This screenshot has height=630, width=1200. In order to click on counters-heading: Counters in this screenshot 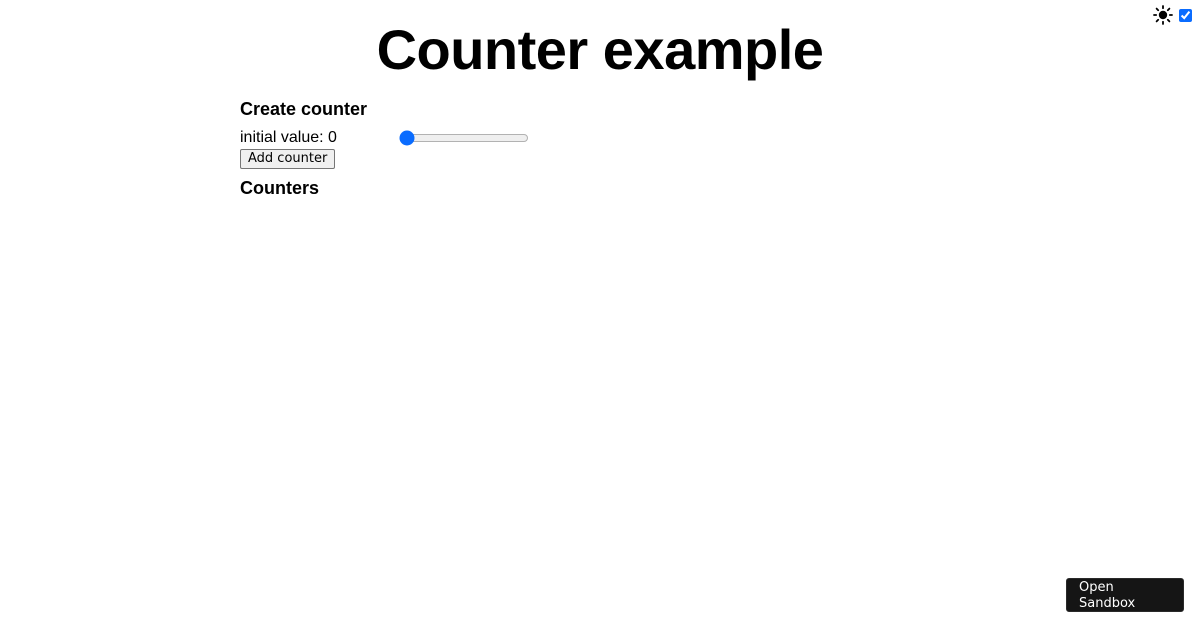, I will do `click(280, 188)`.